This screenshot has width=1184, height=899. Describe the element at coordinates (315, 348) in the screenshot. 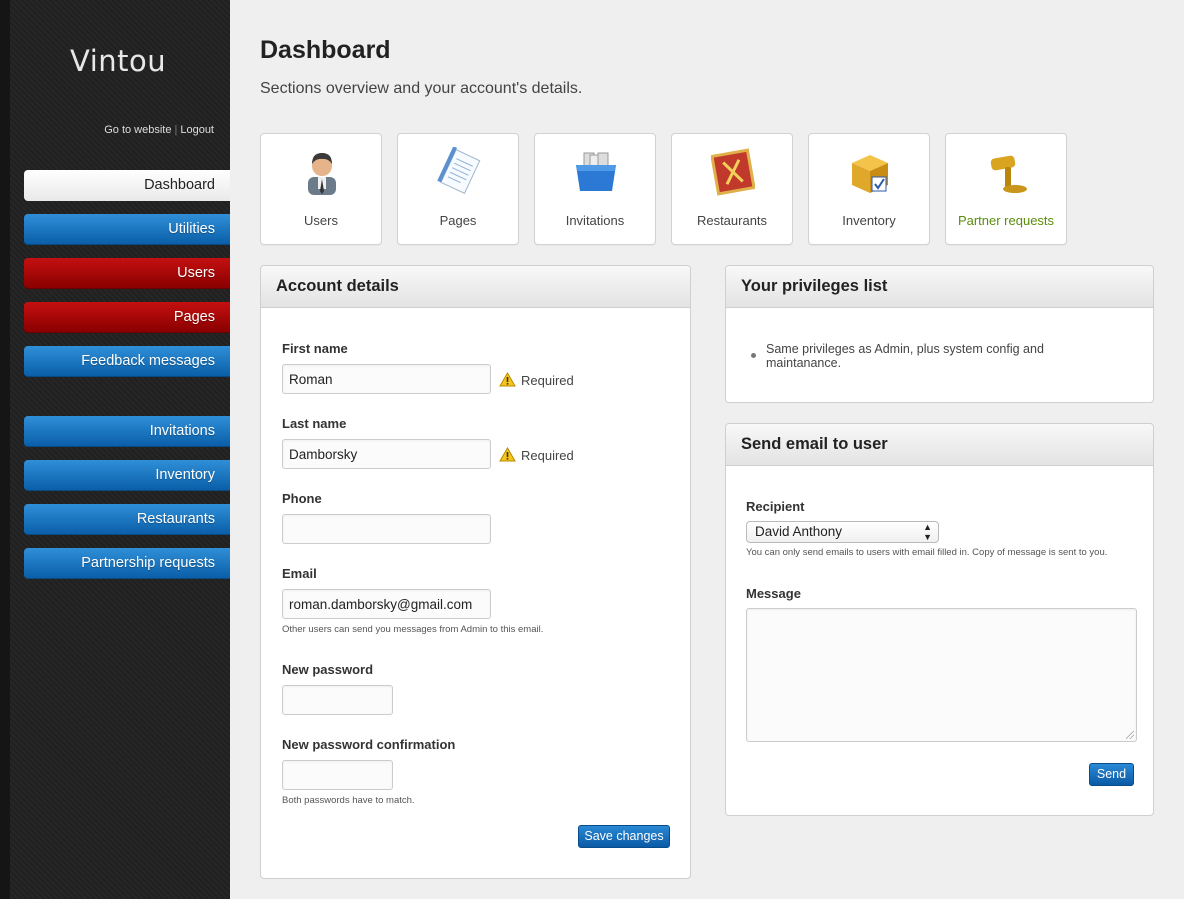

I see `first-name-label: First name` at that location.